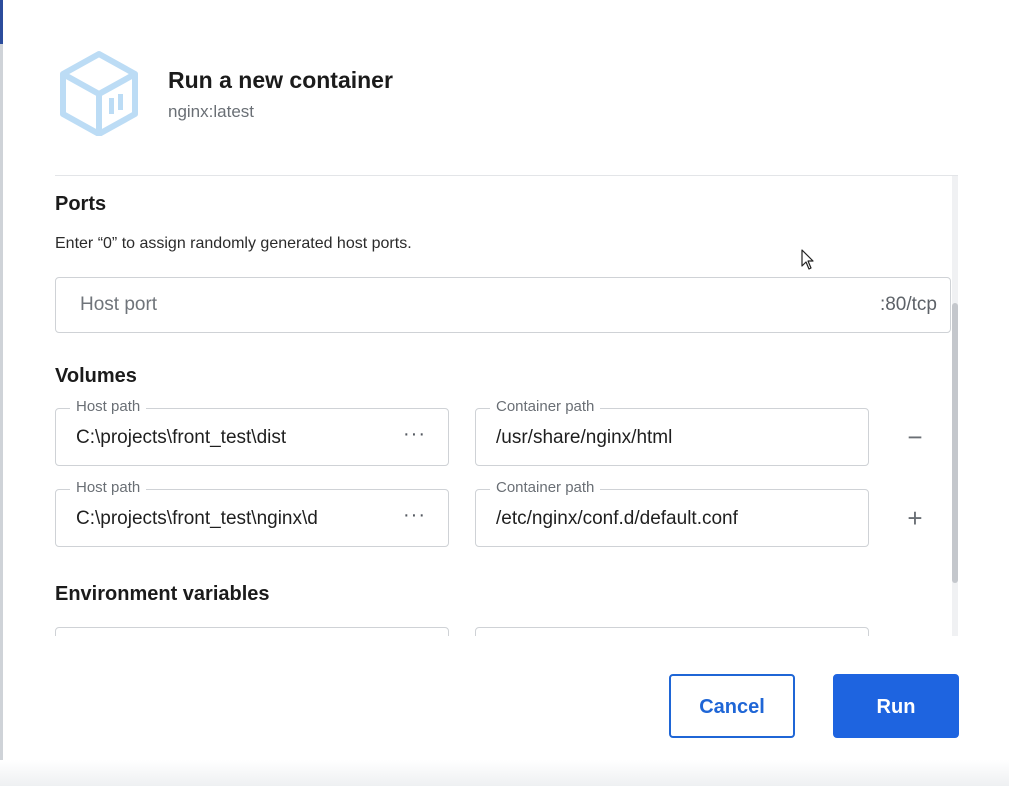 Image resolution: width=1009 pixels, height=786 pixels. Describe the element at coordinates (99, 93) in the screenshot. I see `container-box-icon` at that location.